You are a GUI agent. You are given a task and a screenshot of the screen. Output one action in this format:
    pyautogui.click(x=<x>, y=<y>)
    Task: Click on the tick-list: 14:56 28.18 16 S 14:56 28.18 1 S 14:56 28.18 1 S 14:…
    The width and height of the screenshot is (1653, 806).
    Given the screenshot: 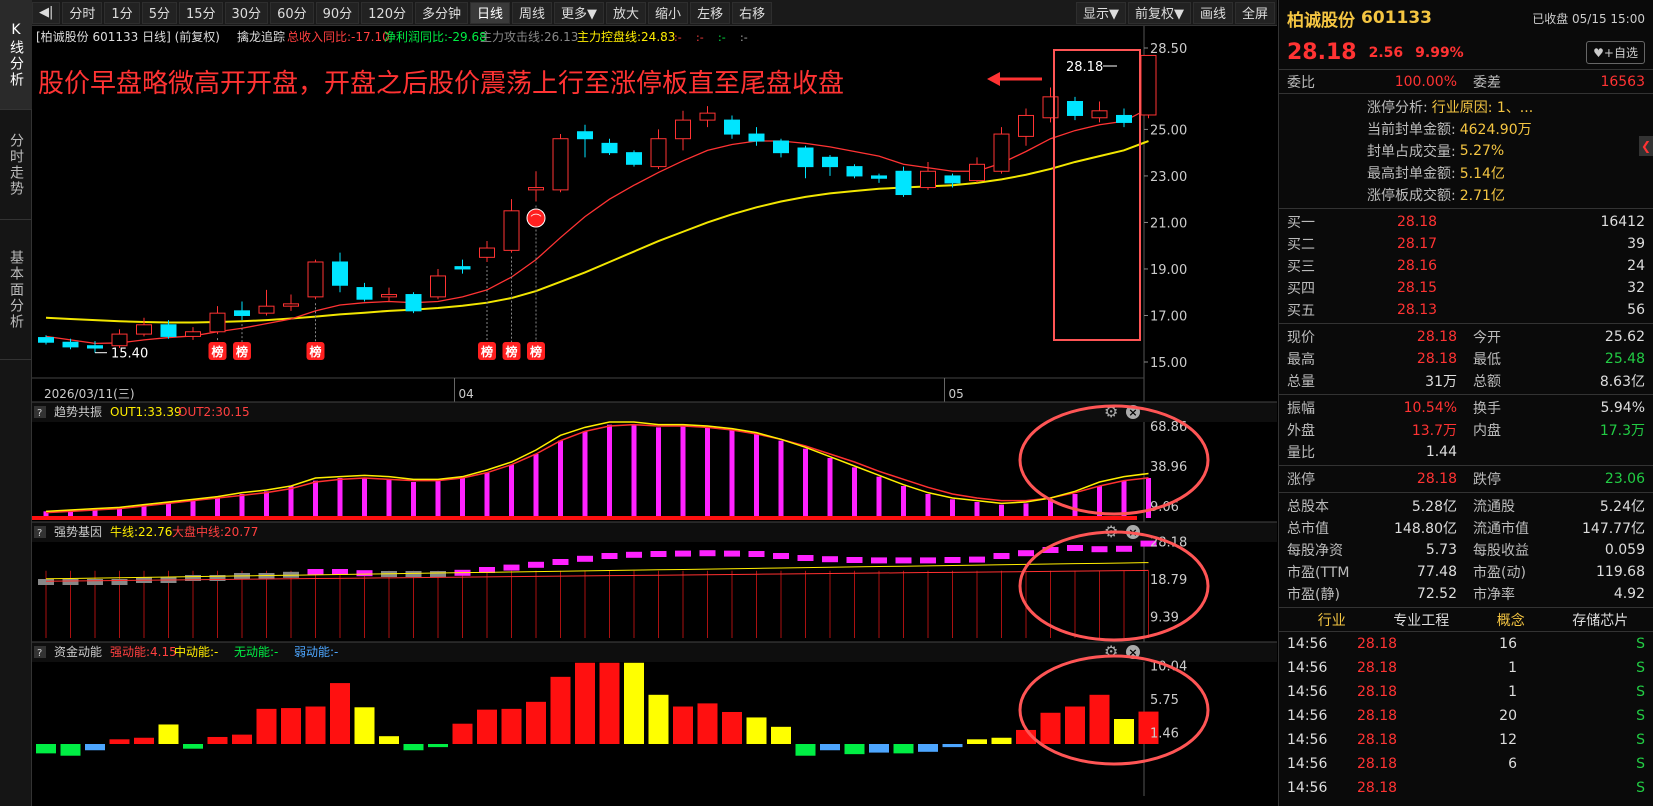 What is the action you would take?
    pyautogui.click(x=1466, y=716)
    